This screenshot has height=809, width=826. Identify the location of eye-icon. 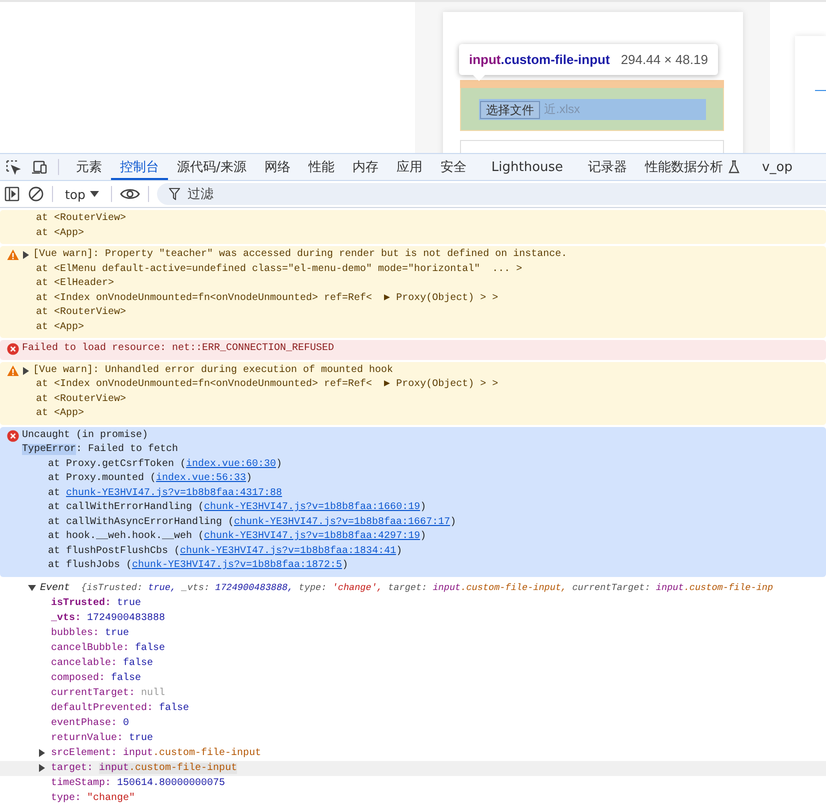
(130, 194).